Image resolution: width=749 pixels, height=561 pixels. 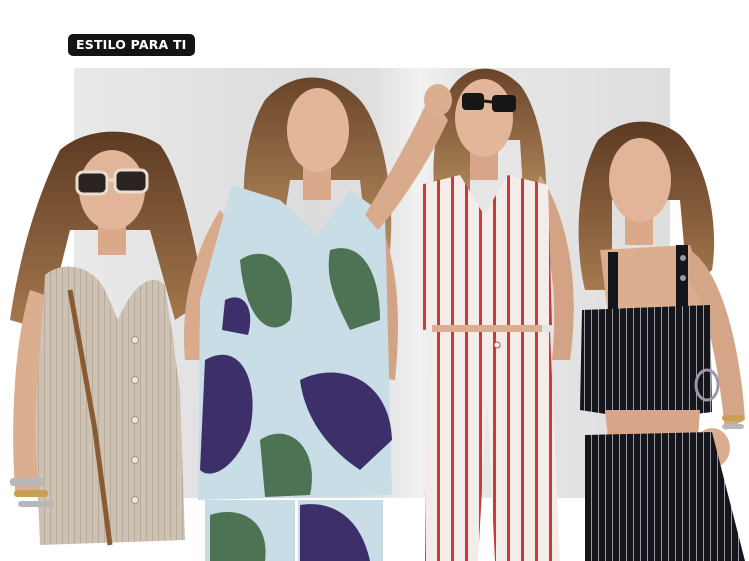 I want to click on style-badge: ESTILO PARA TI, so click(x=131, y=45).